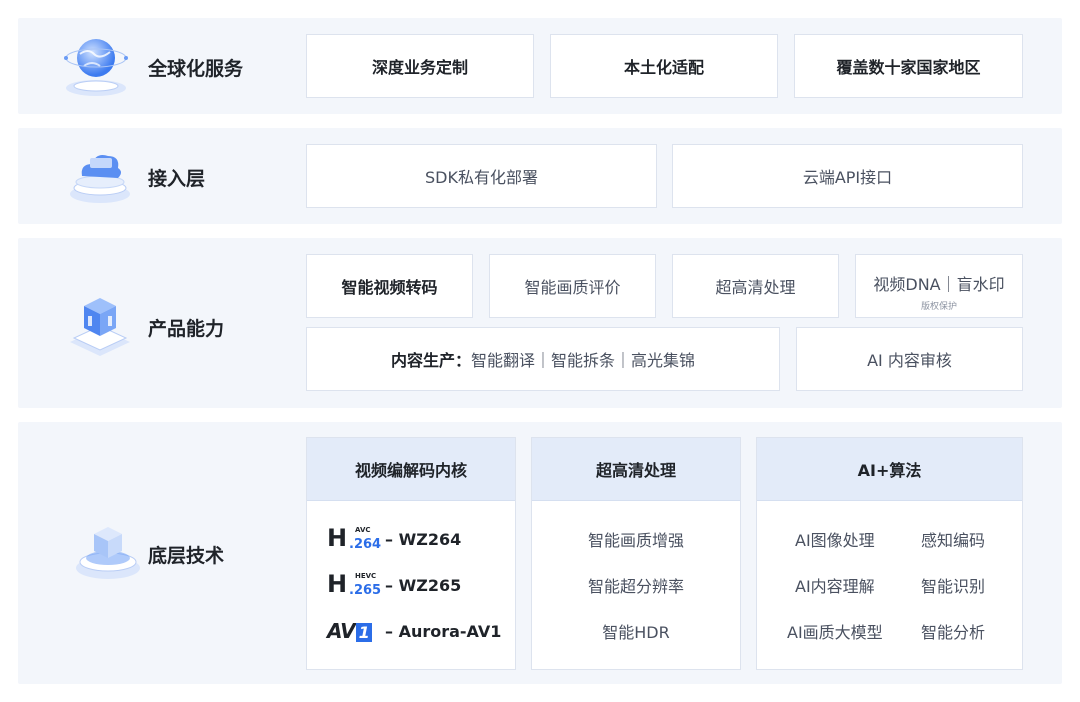  What do you see at coordinates (430, 360) in the screenshot?
I see `product-box-content-bold: 内容生产：` at bounding box center [430, 360].